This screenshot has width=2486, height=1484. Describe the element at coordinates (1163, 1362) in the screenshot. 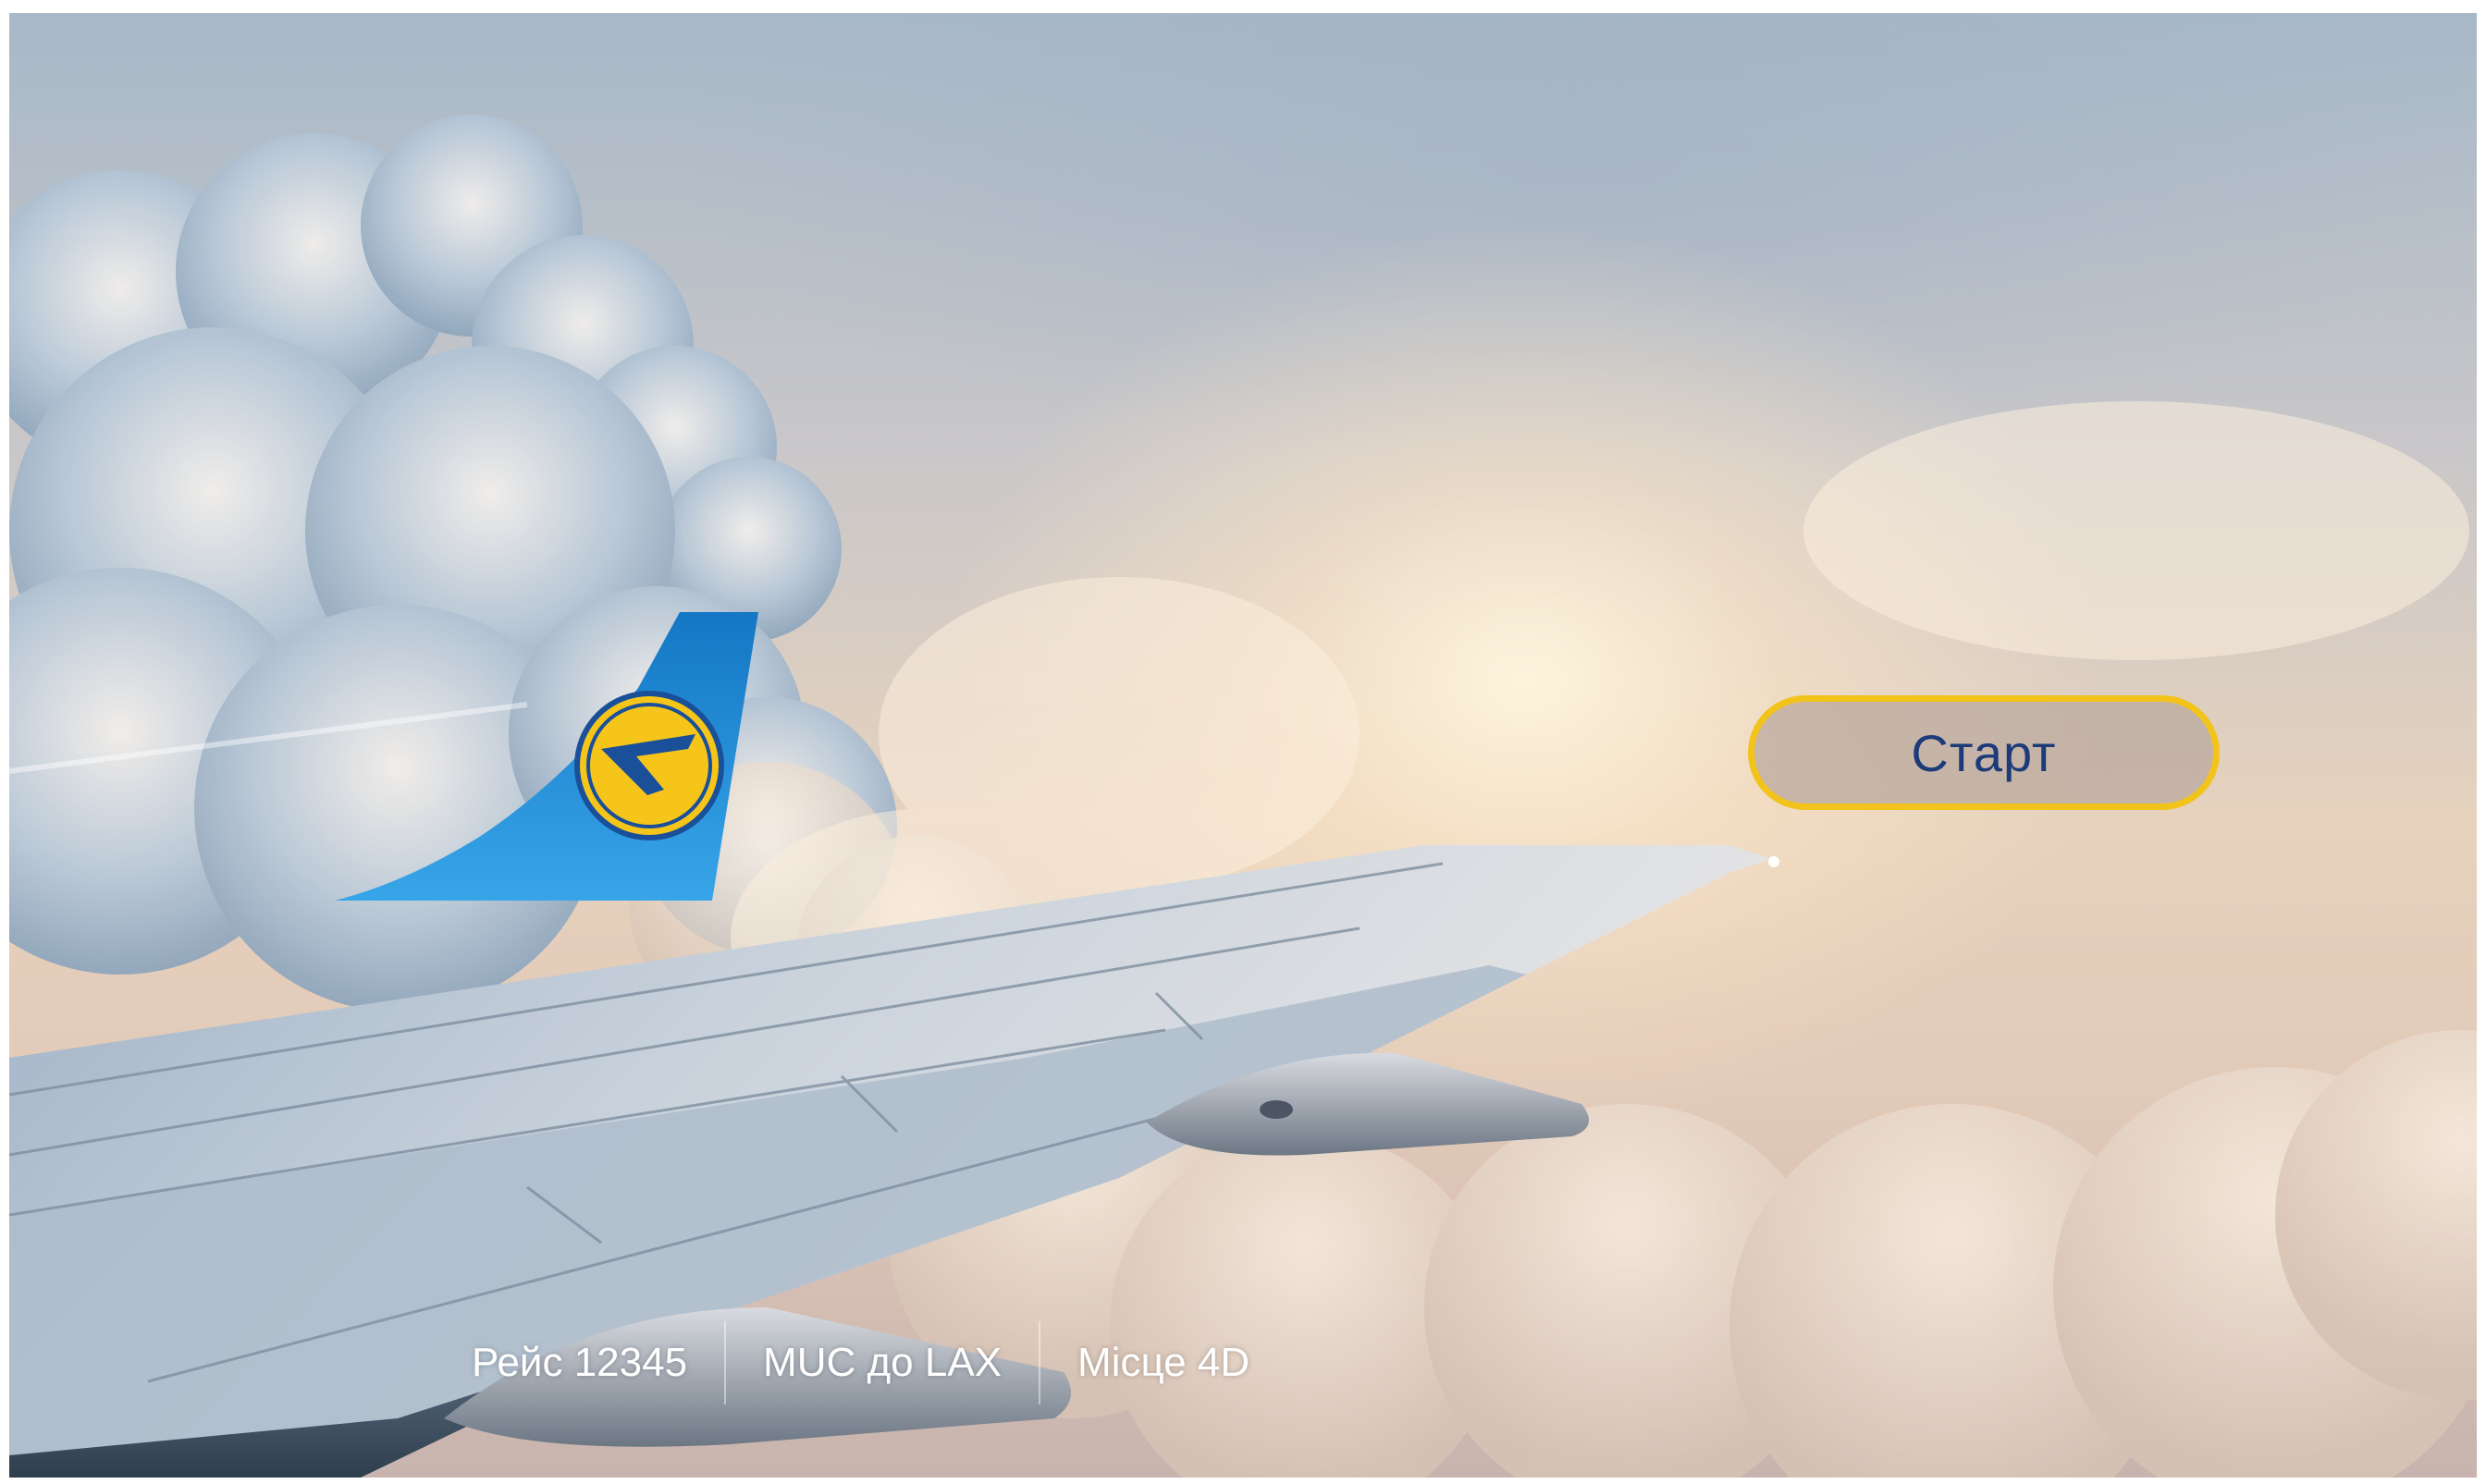

I see `seat-number: Місце 4D` at that location.